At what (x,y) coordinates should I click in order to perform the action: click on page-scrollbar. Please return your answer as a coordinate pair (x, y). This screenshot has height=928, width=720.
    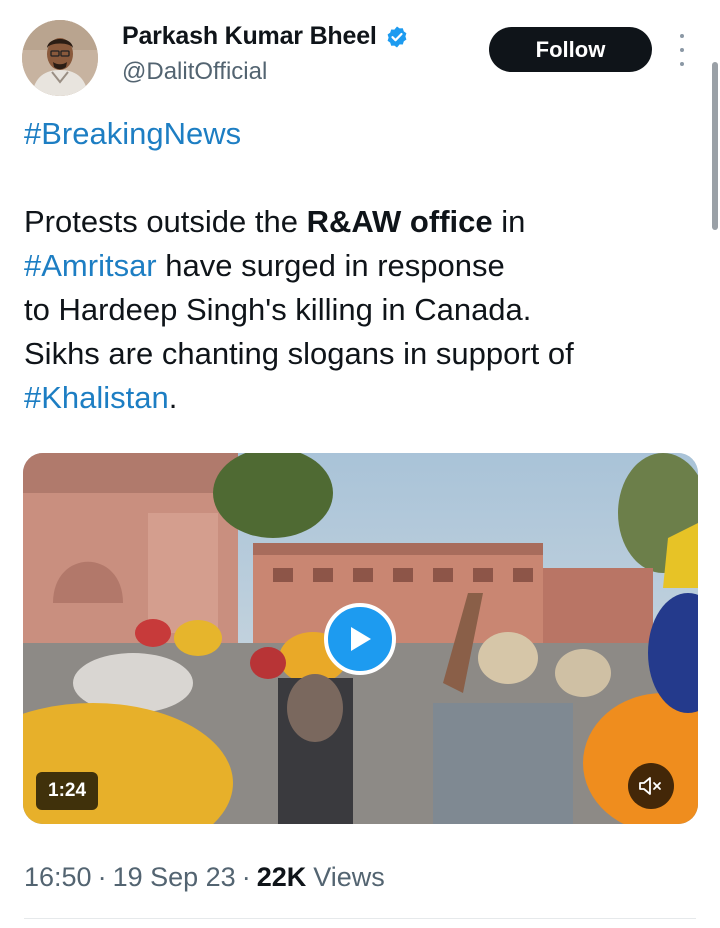
    Looking at the image, I should click on (715, 146).